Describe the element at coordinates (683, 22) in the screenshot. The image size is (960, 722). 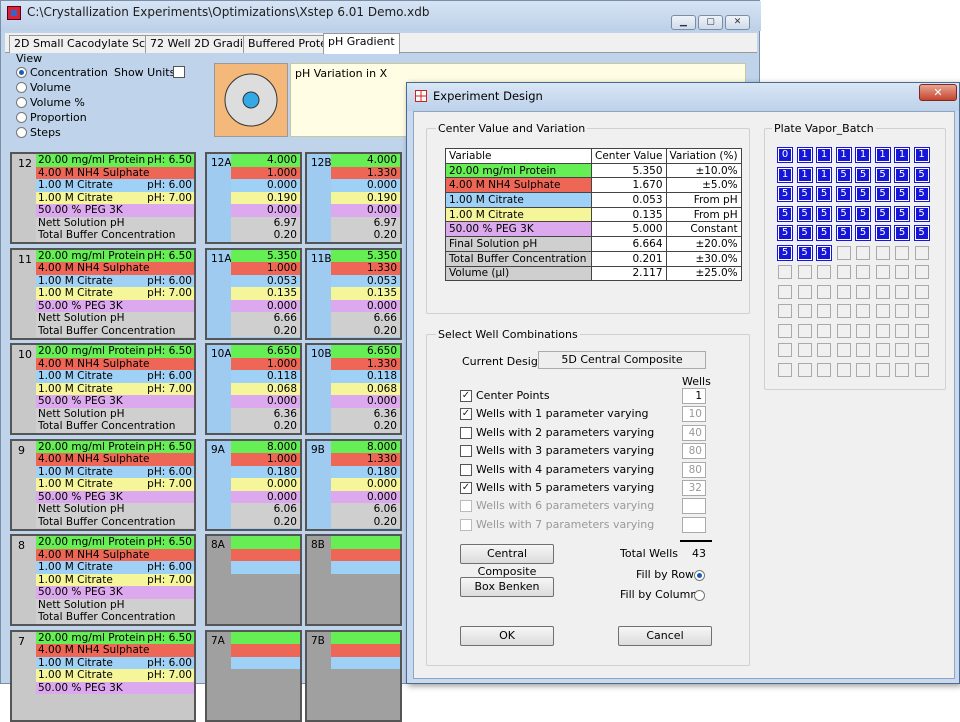
I see `minimize-button: ▁` at that location.